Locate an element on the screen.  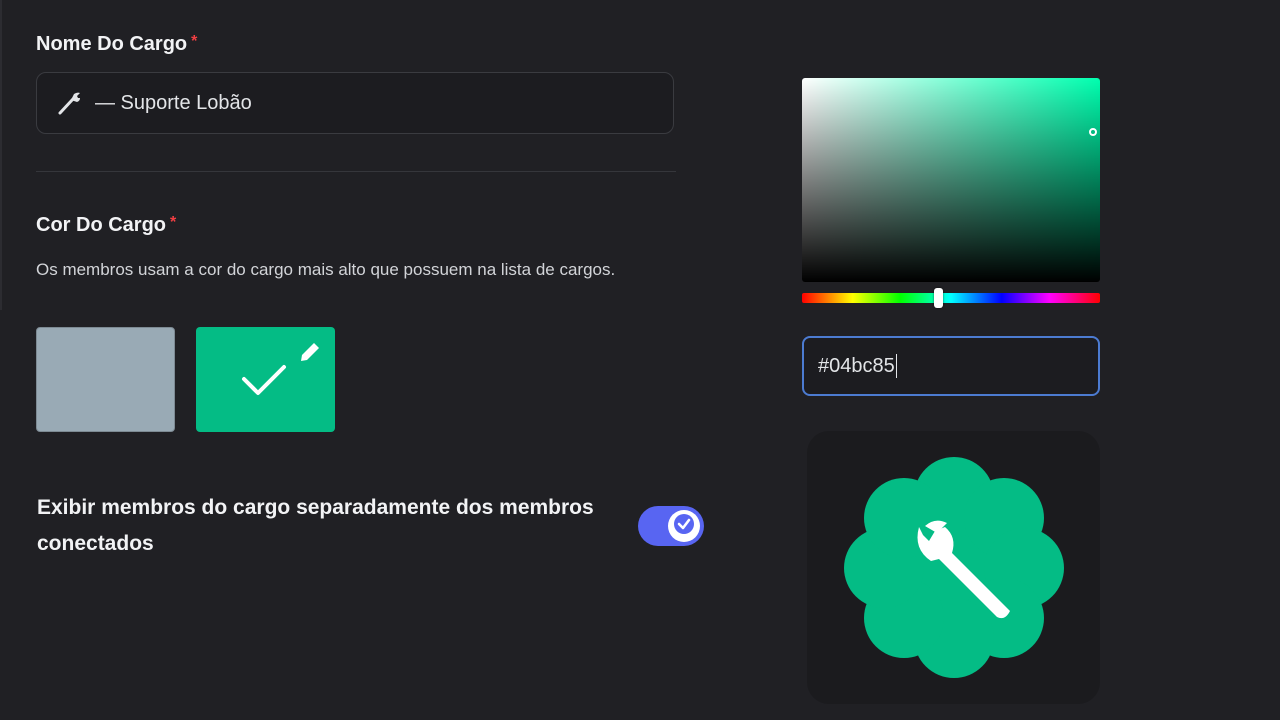
role-icon-preview is located at coordinates (953, 567).